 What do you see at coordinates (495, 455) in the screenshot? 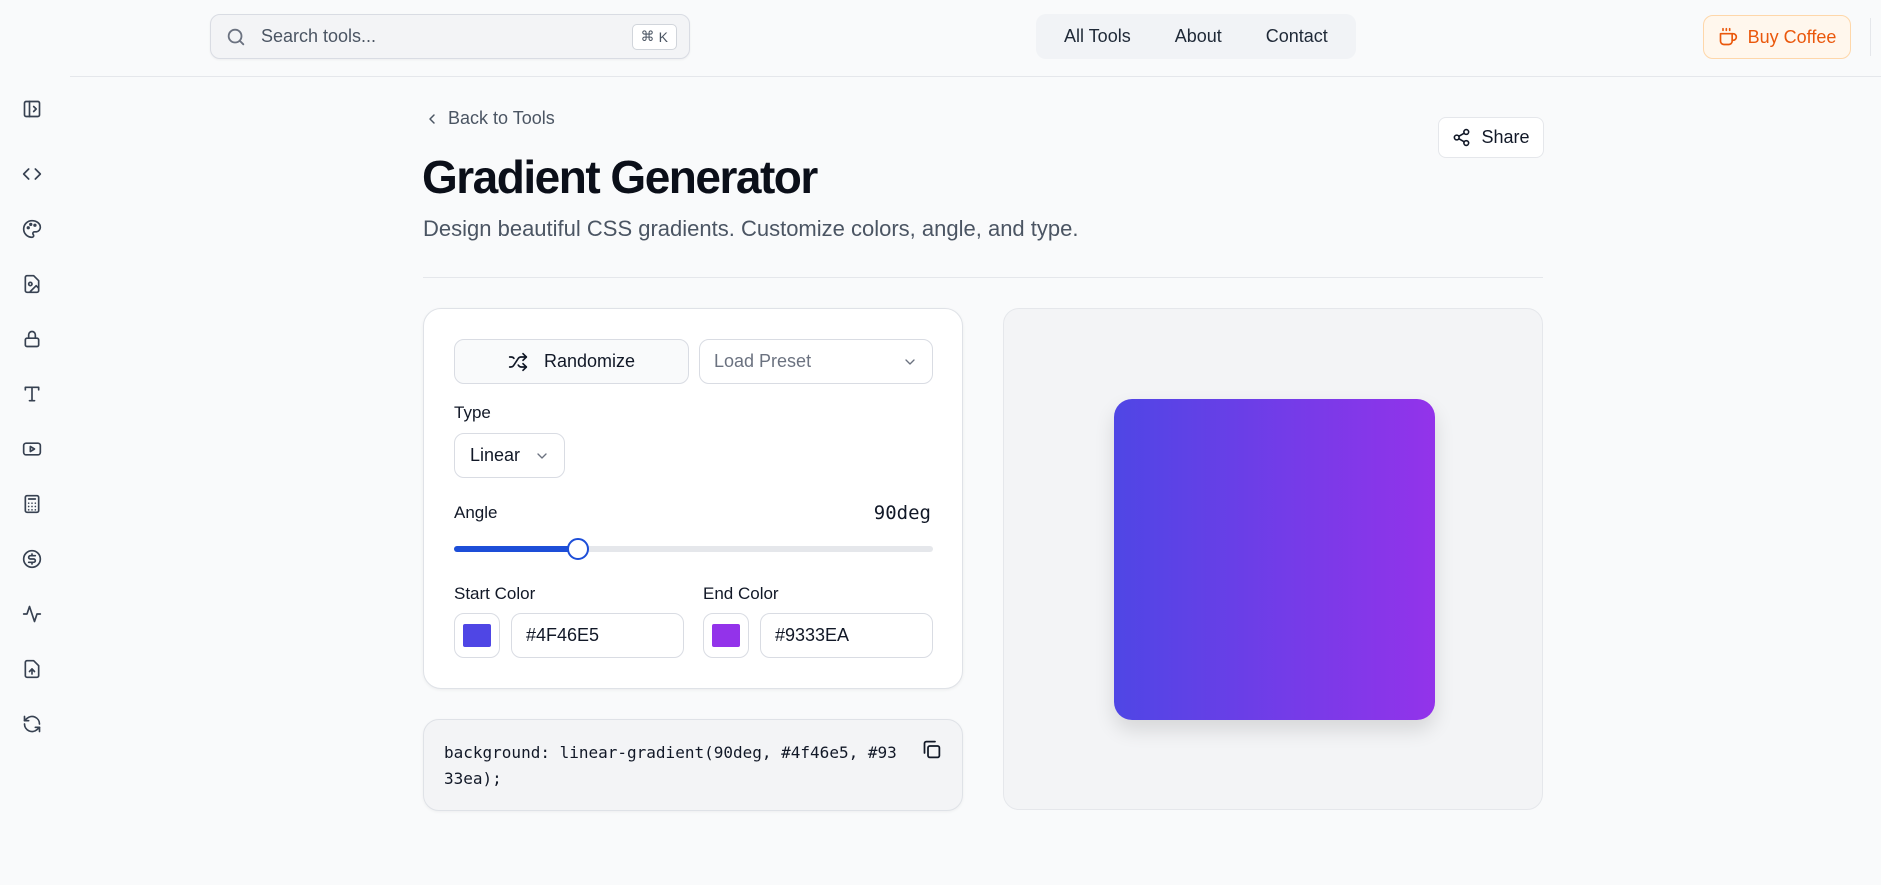
I see `type-value: Linear` at bounding box center [495, 455].